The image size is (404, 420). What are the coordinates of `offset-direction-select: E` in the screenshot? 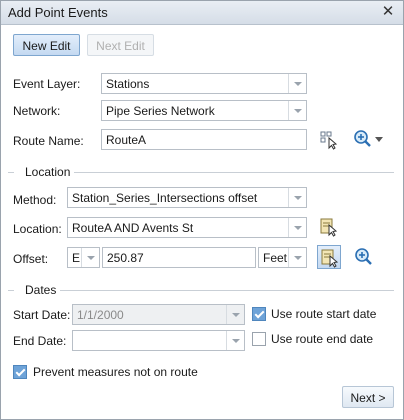 It's located at (83, 257).